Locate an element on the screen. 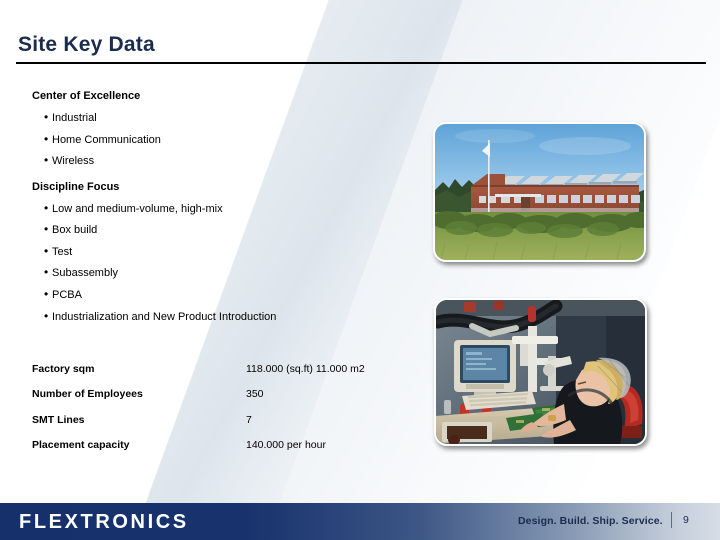 This screenshot has height=540, width=720. assembly-workstation-photo is located at coordinates (540, 372).